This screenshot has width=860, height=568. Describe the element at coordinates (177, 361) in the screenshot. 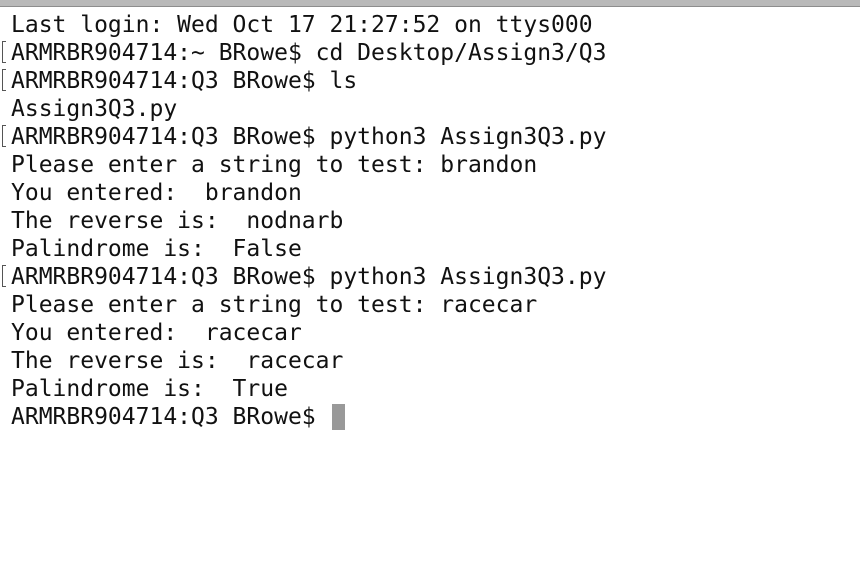

I see `line-text: The reverse is: racecar` at that location.